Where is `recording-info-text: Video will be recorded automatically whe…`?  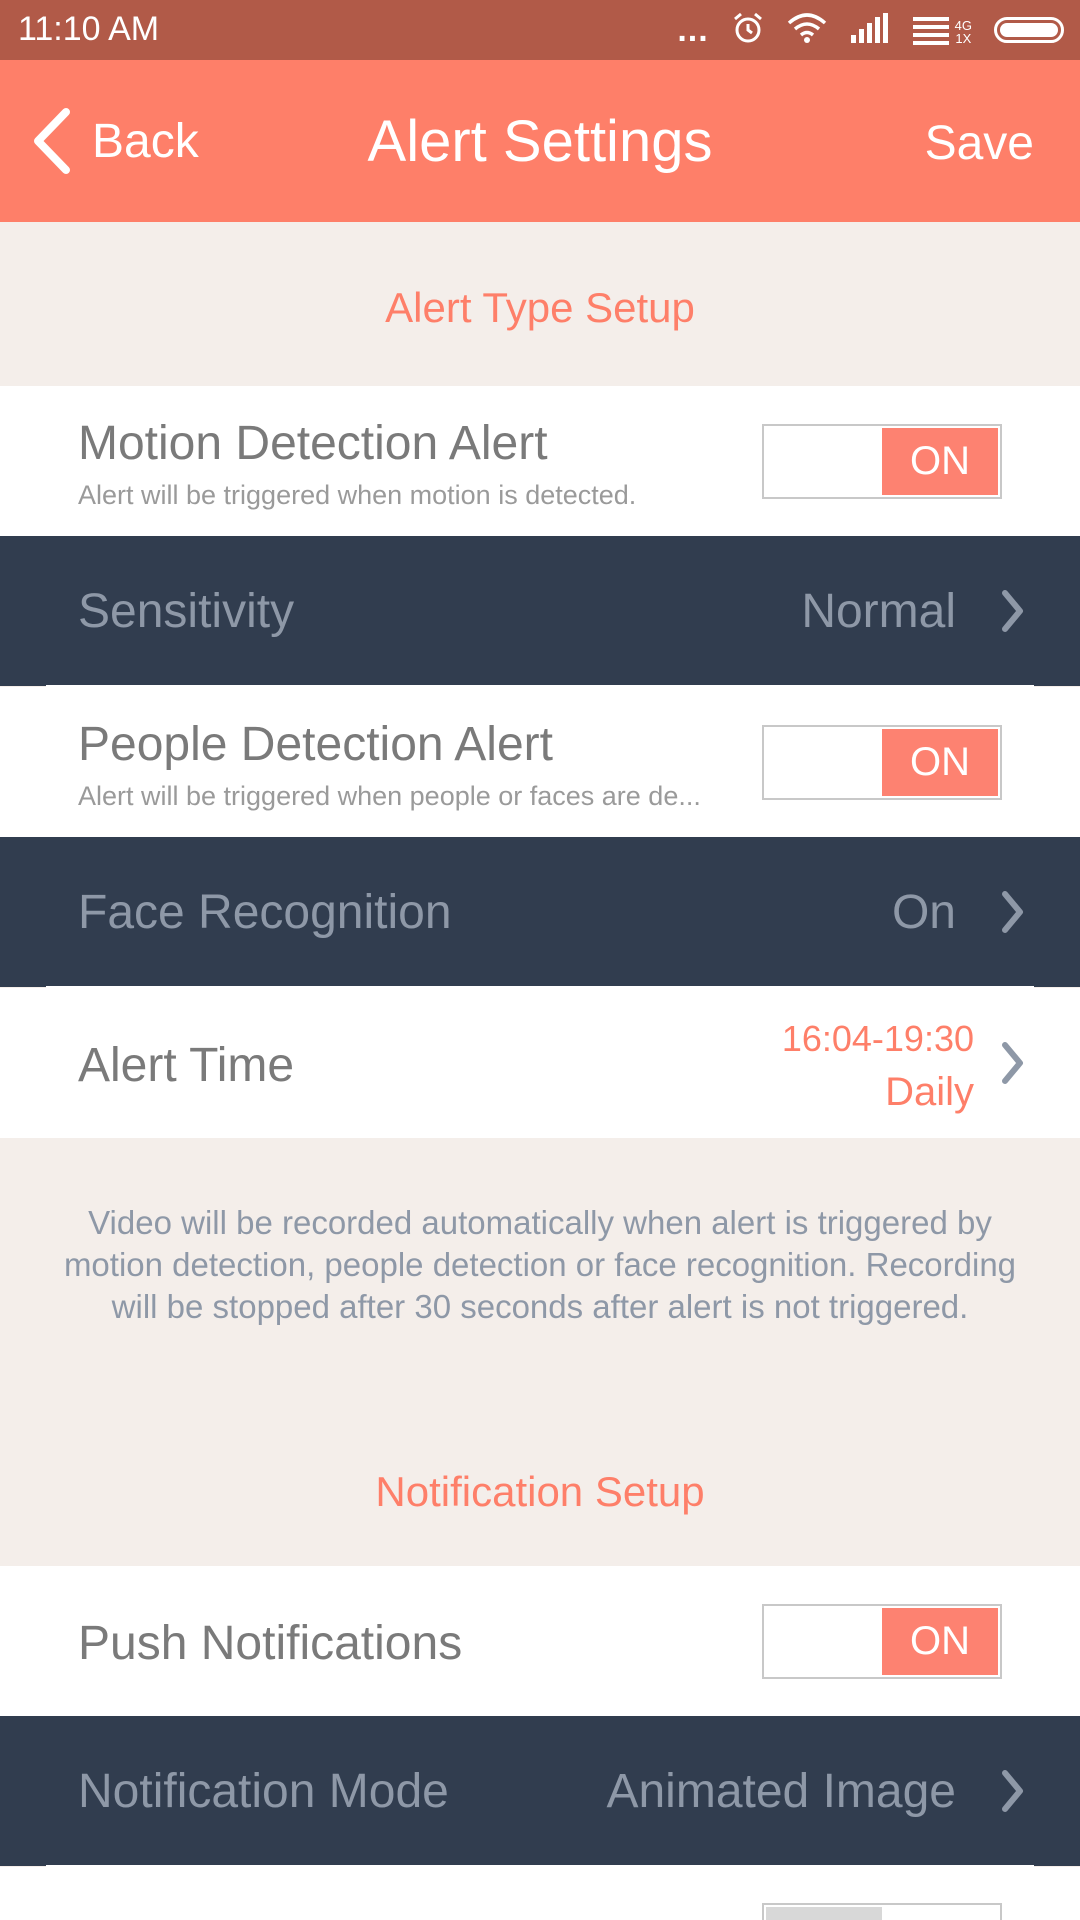 recording-info-text: Video will be recorded automatically whe… is located at coordinates (540, 1264).